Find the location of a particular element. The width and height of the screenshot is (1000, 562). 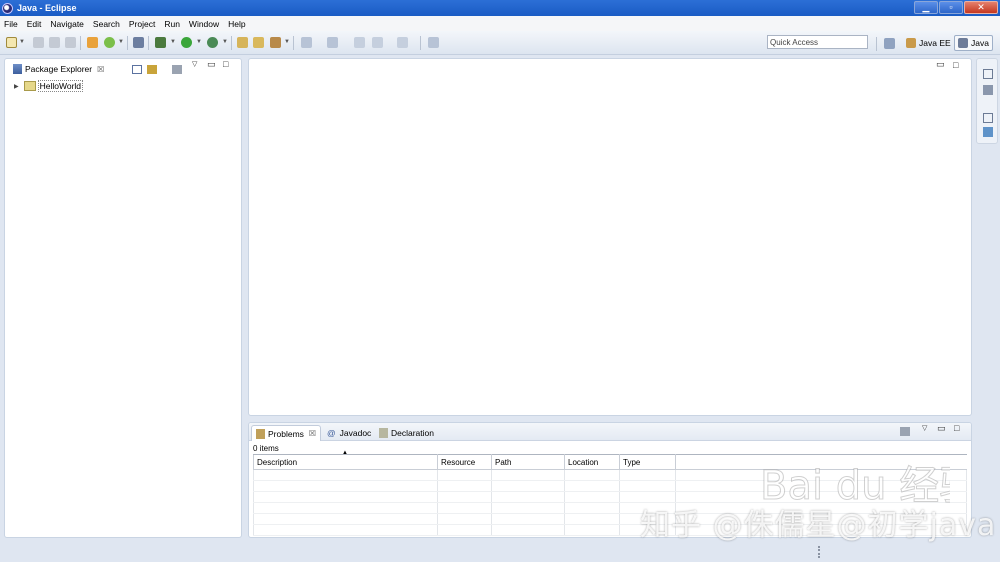

column-resource: Resource is located at coordinates (464, 462).